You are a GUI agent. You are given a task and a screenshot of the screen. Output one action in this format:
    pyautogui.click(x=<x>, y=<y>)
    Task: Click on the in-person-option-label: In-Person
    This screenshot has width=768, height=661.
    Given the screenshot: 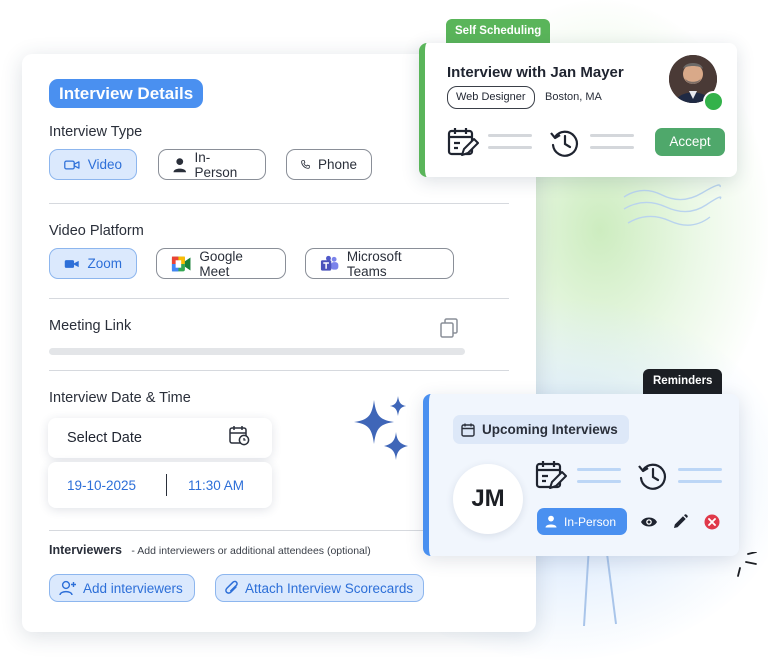 What is the action you would take?
    pyautogui.click(x=216, y=164)
    